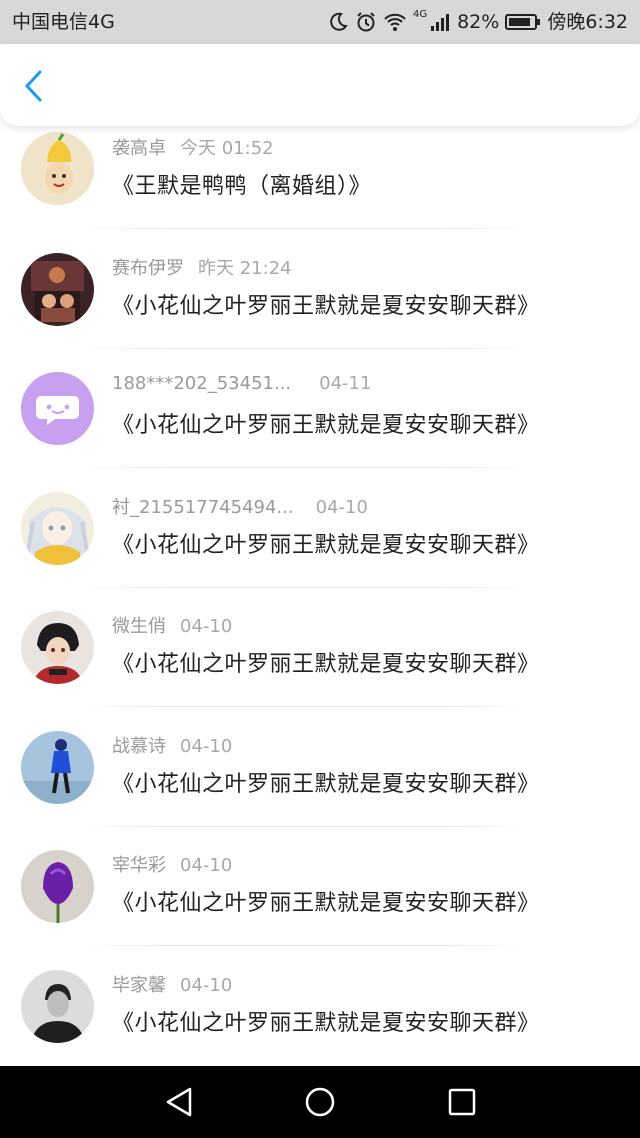 This screenshot has height=1138, width=640. I want to click on list-item: 袭高卓 今天 01:52 《王默是鸭鸭（离婚组）》, so click(320, 183).